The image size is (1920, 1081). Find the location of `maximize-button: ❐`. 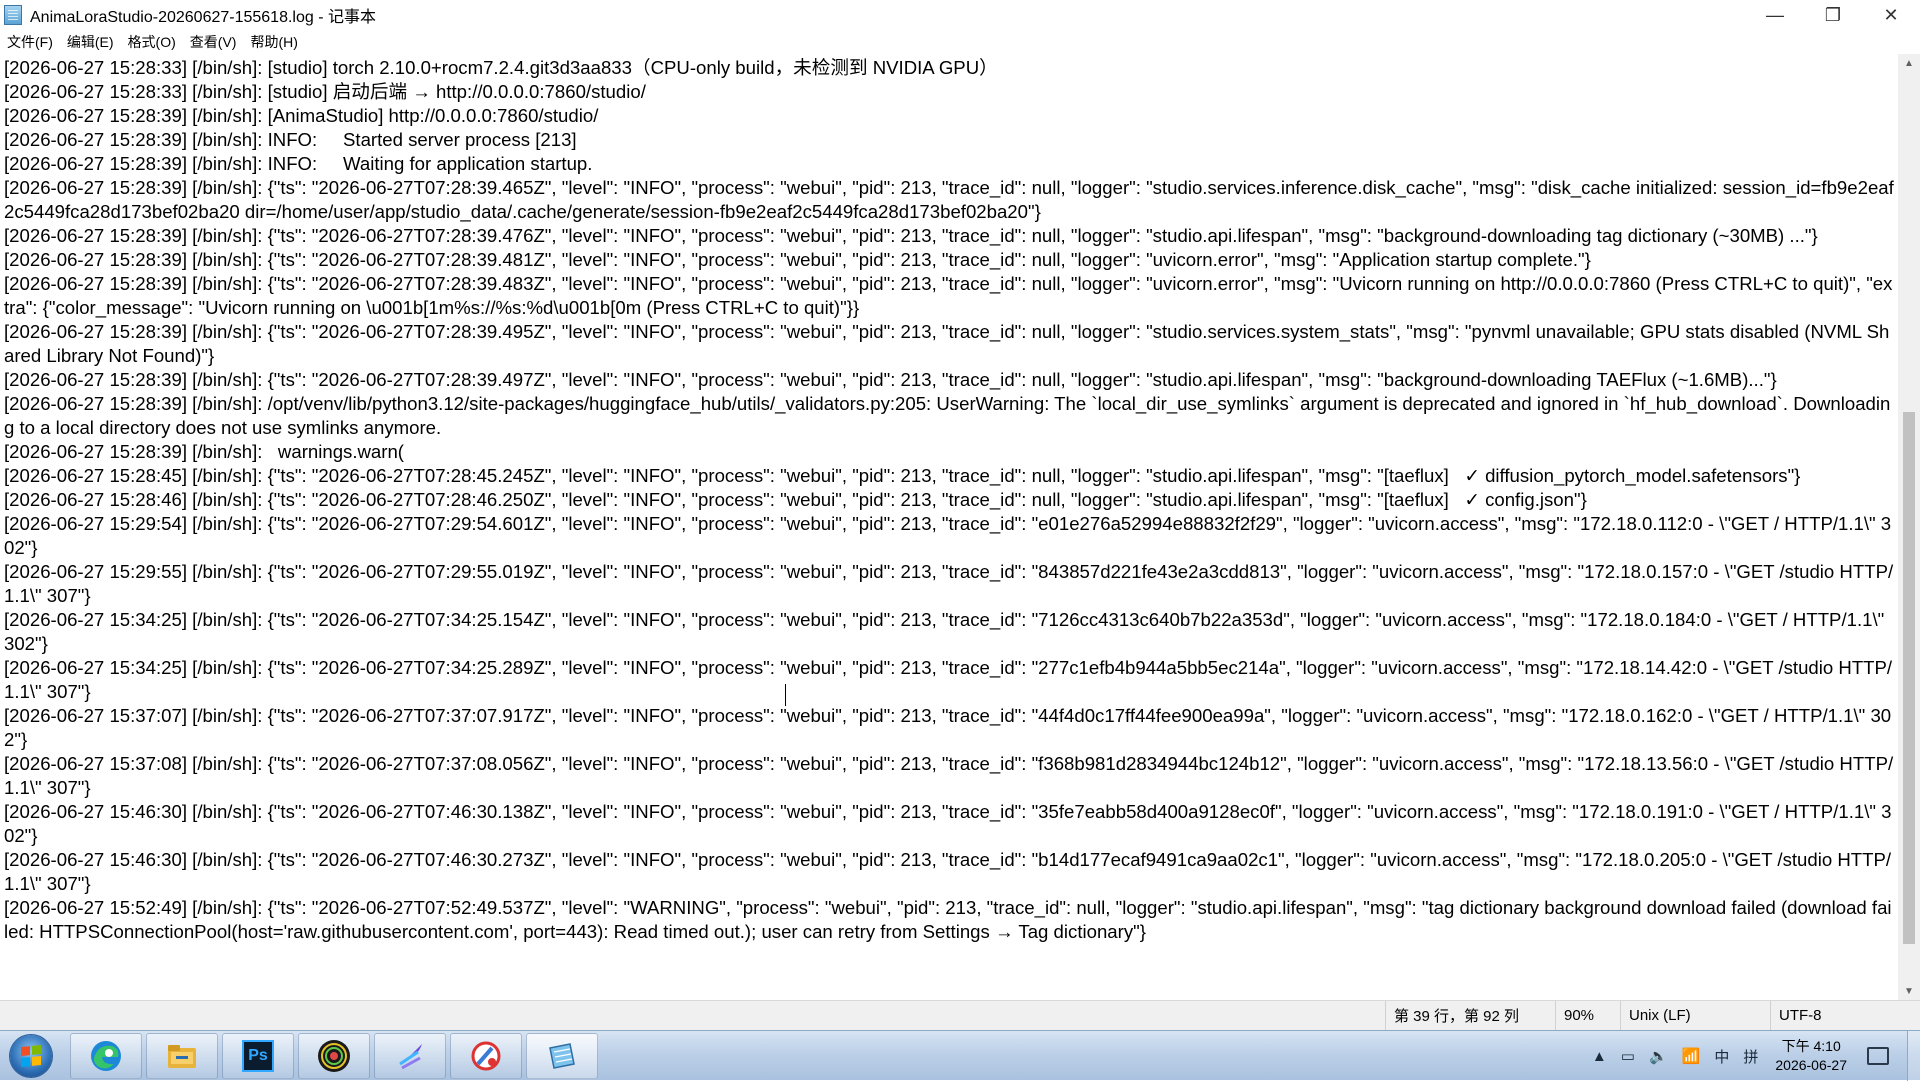

maximize-button: ❐ is located at coordinates (1833, 15).